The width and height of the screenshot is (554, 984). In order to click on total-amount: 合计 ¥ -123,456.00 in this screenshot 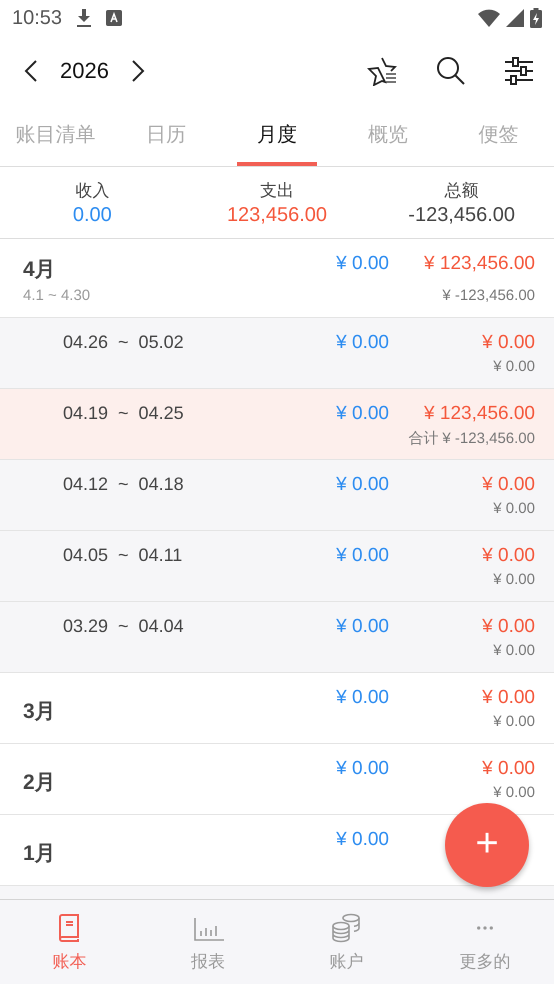, I will do `click(471, 438)`.